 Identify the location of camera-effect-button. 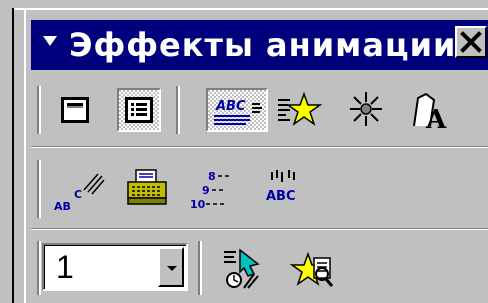
(366, 110).